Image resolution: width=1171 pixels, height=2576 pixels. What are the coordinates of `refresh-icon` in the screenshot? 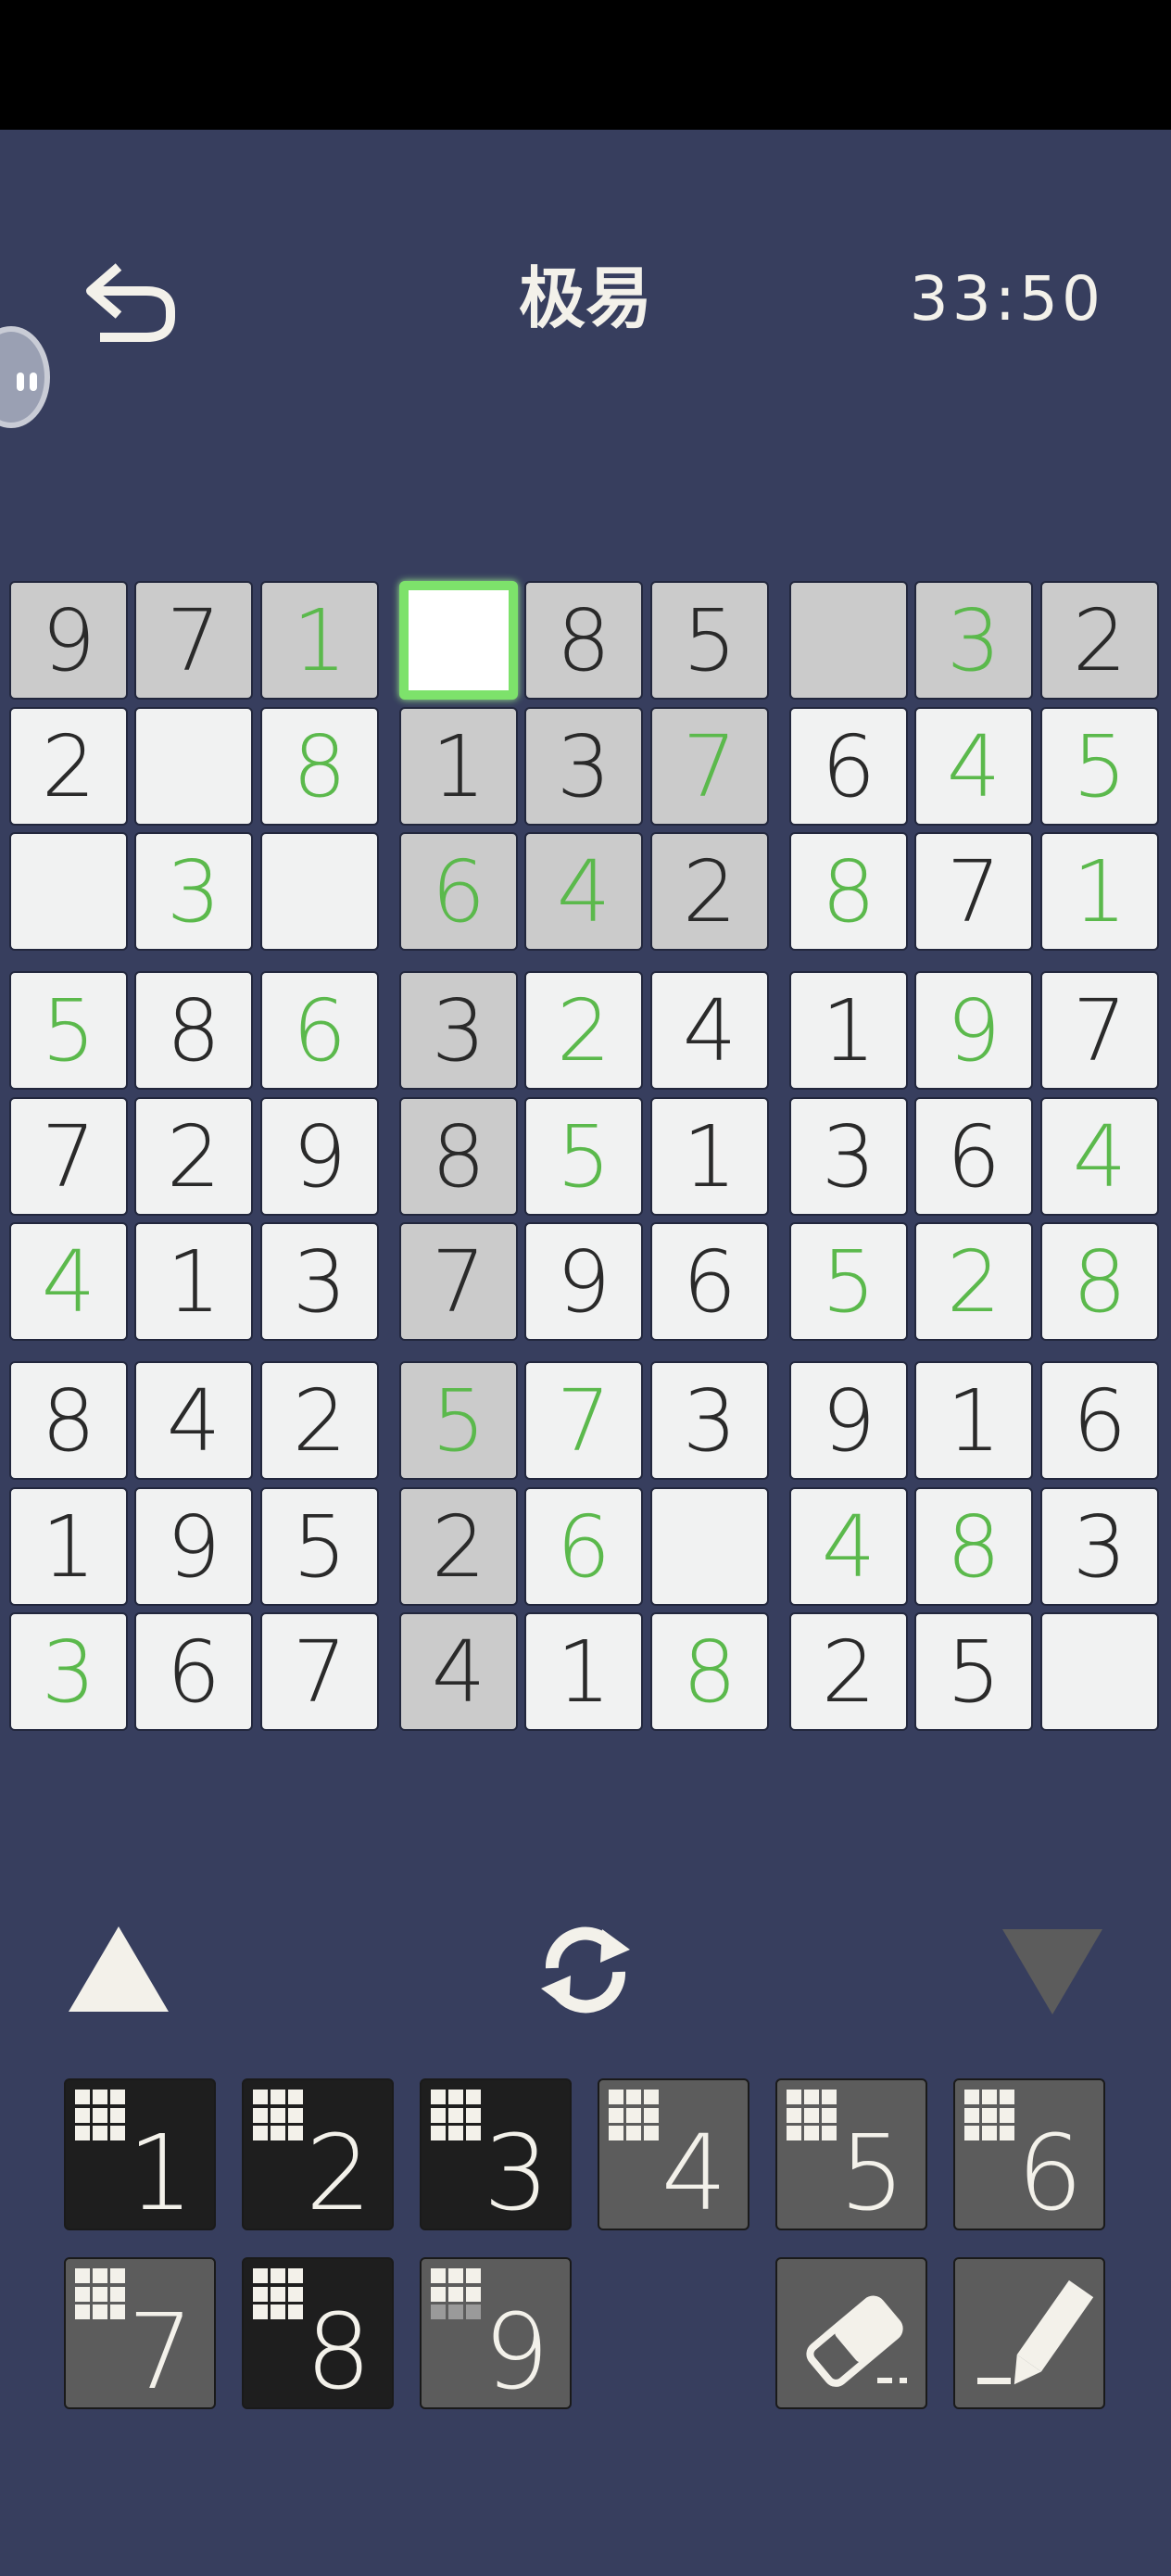 It's located at (585, 1969).